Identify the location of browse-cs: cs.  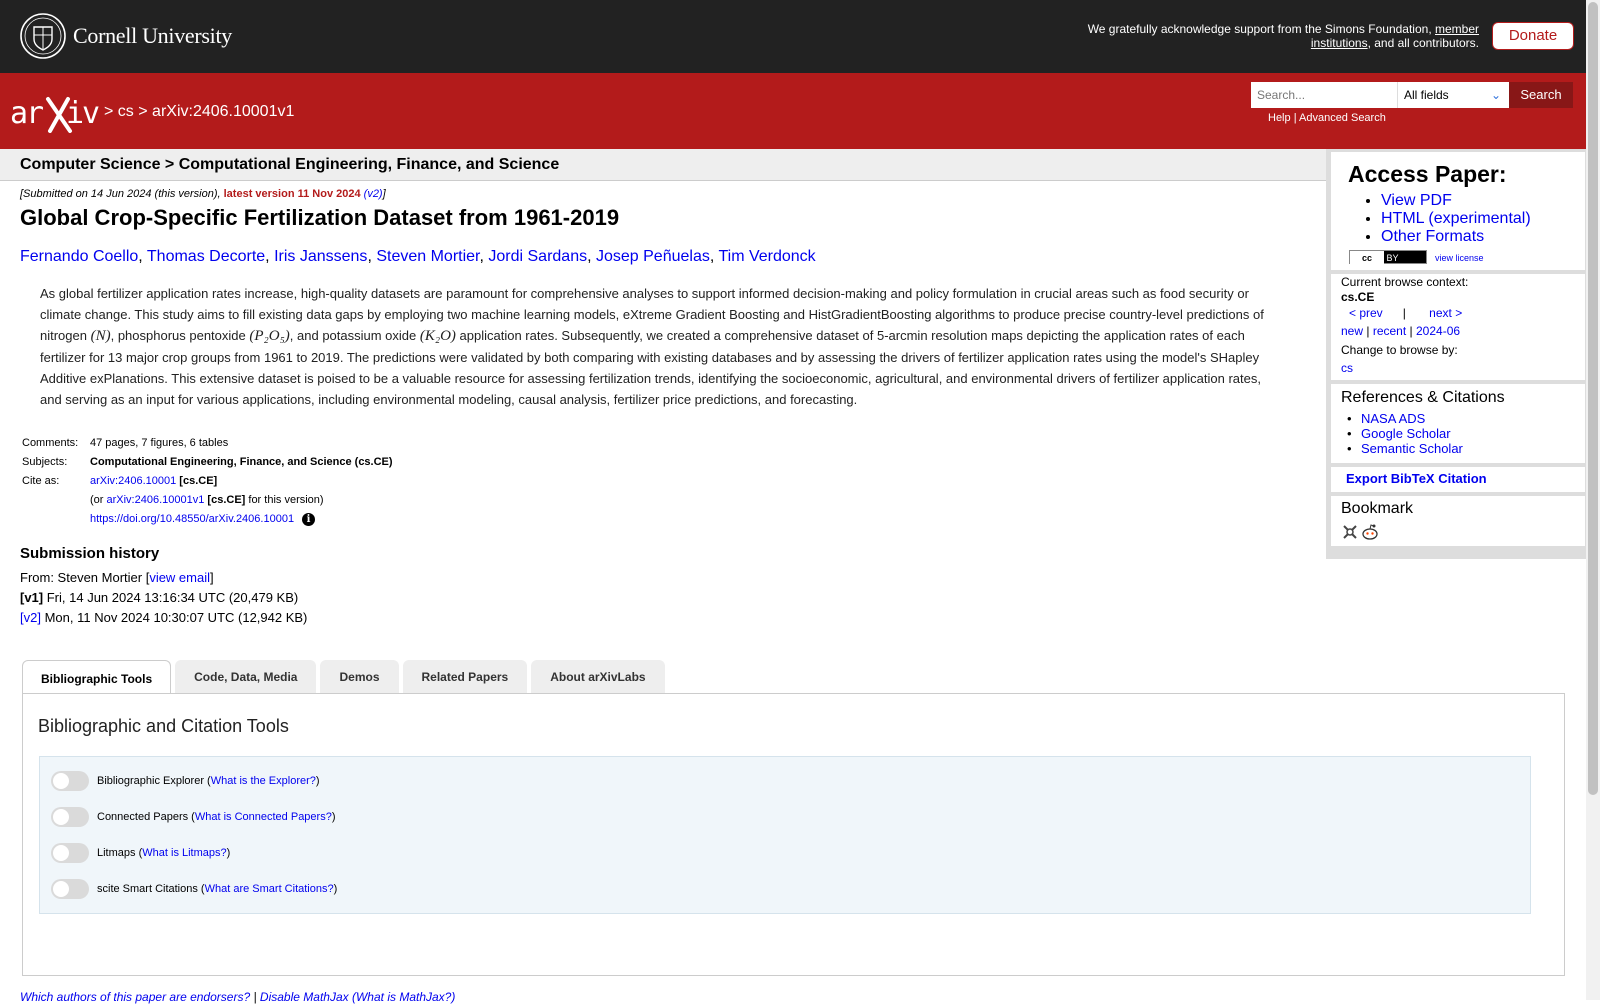
(1347, 368).